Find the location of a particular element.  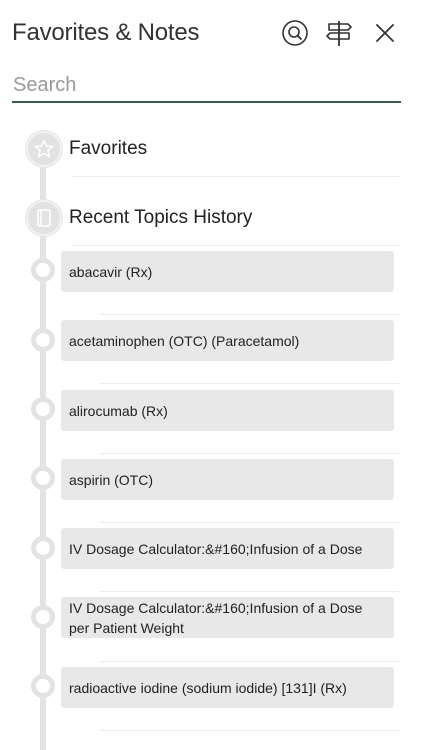

favorites-label: Favorites is located at coordinates (108, 148).